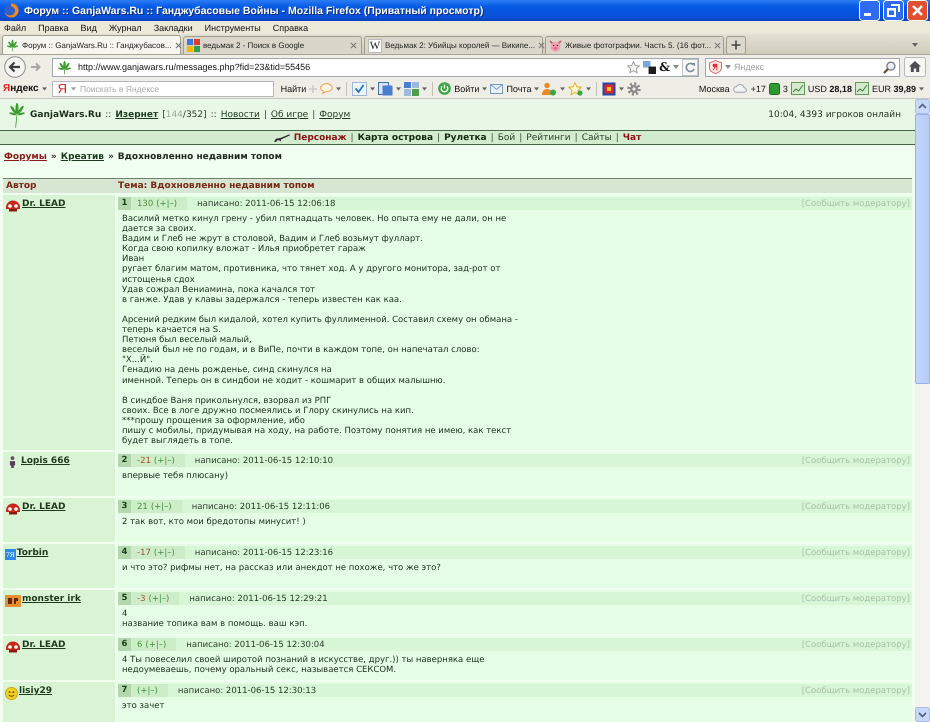 This screenshot has height=722, width=930. I want to click on tiles-icon, so click(412, 89).